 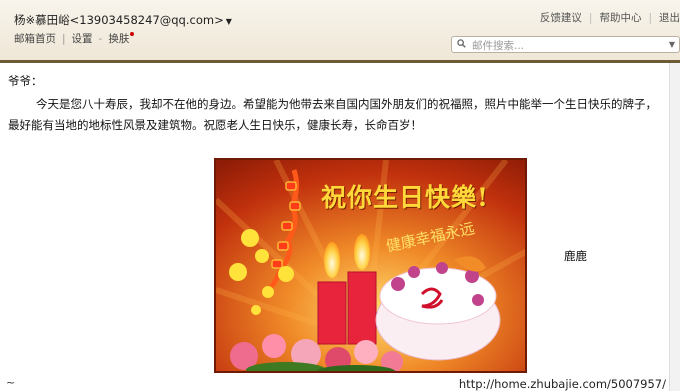 I want to click on mailbox-nav: 邮箱首页 | 设置 - 换肤, so click(x=74, y=38).